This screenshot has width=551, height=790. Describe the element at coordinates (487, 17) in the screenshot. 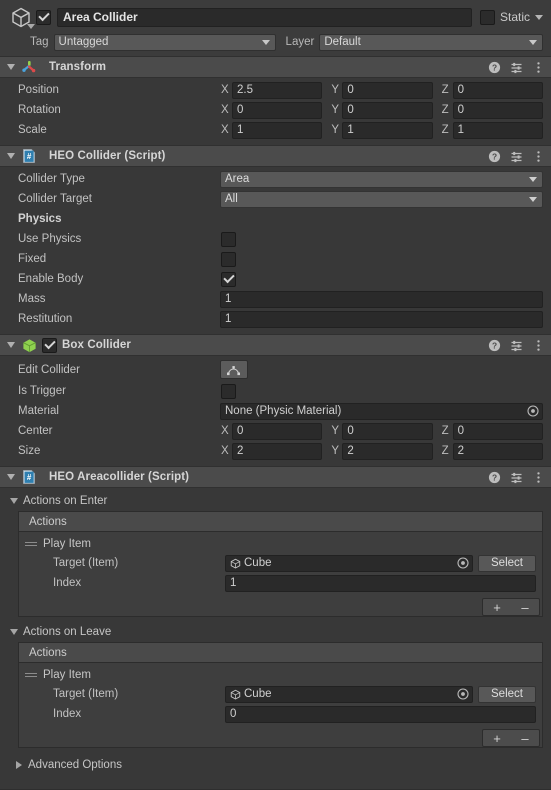

I see `static-checkbox` at that location.